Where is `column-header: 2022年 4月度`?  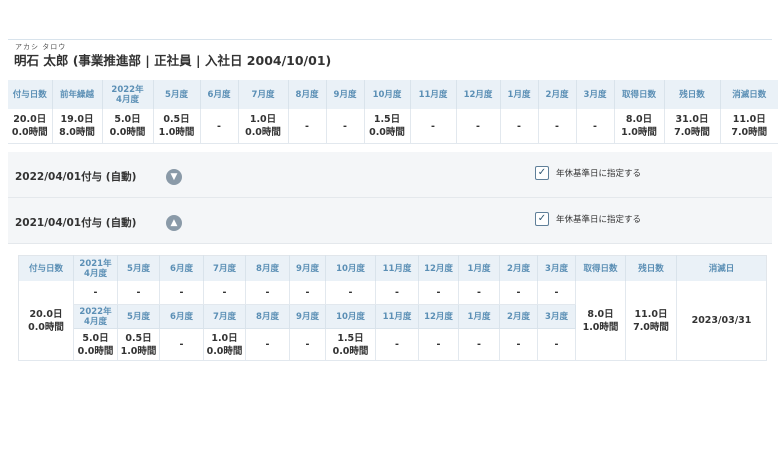 column-header: 2022年 4月度 is located at coordinates (95, 316).